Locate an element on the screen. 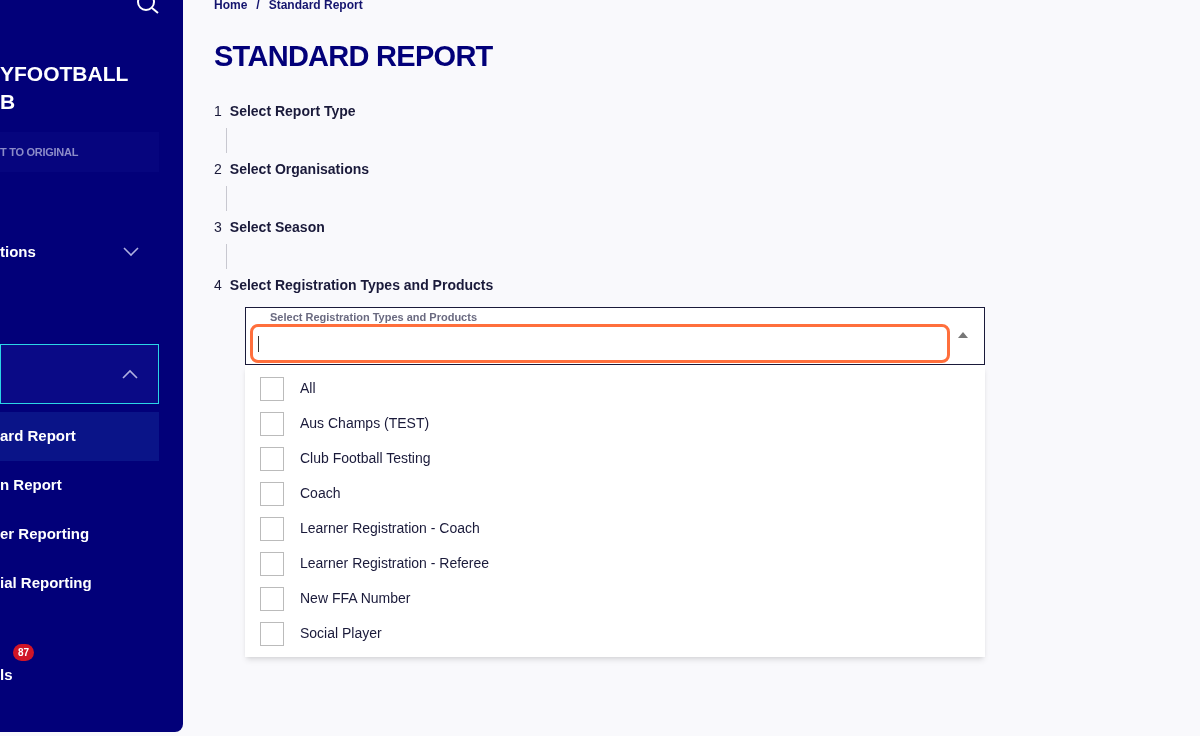 This screenshot has height=736, width=1200. step-label: Select Report Type is located at coordinates (292, 111).